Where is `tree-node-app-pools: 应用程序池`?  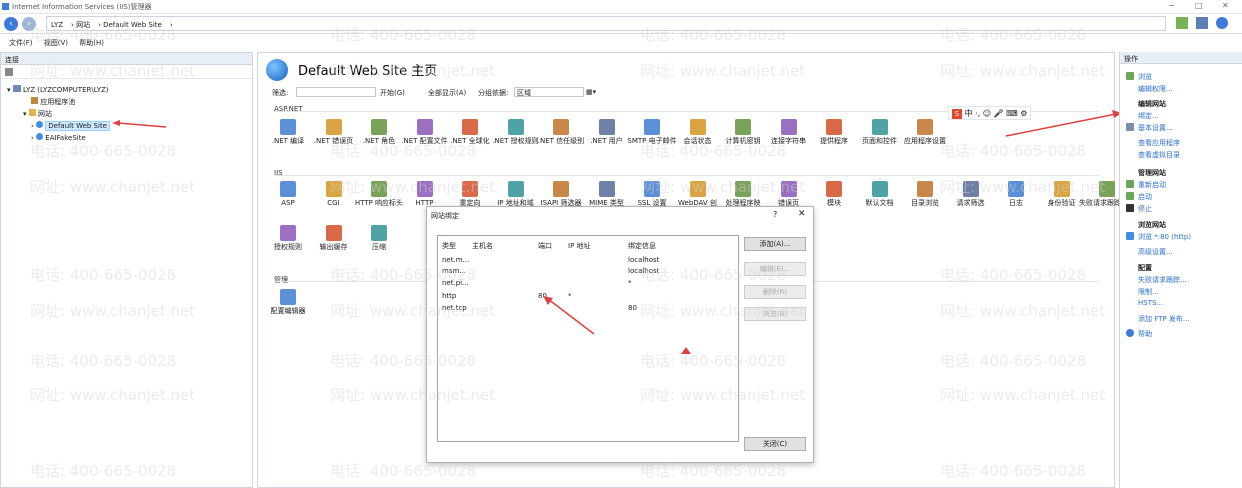
tree-node-app-pools: 应用程序池 is located at coordinates (53, 102).